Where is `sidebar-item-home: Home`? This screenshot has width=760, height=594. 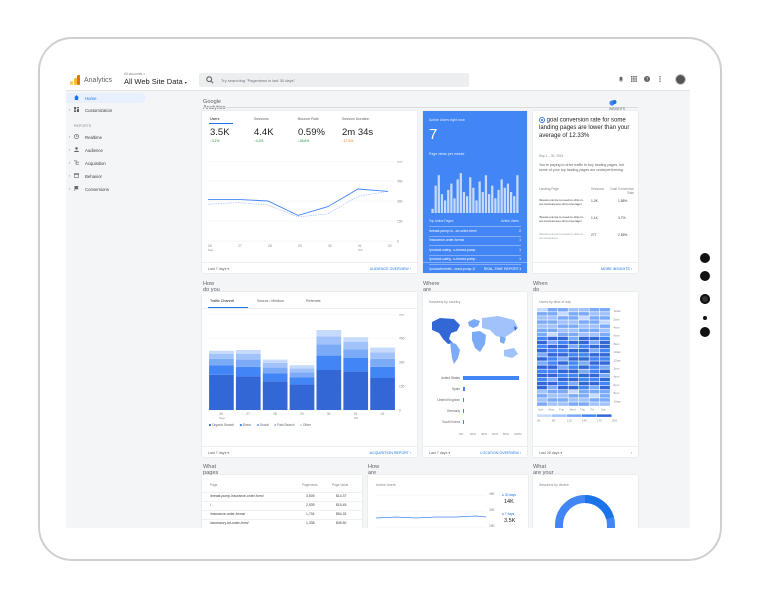 sidebar-item-home: Home is located at coordinates (106, 98).